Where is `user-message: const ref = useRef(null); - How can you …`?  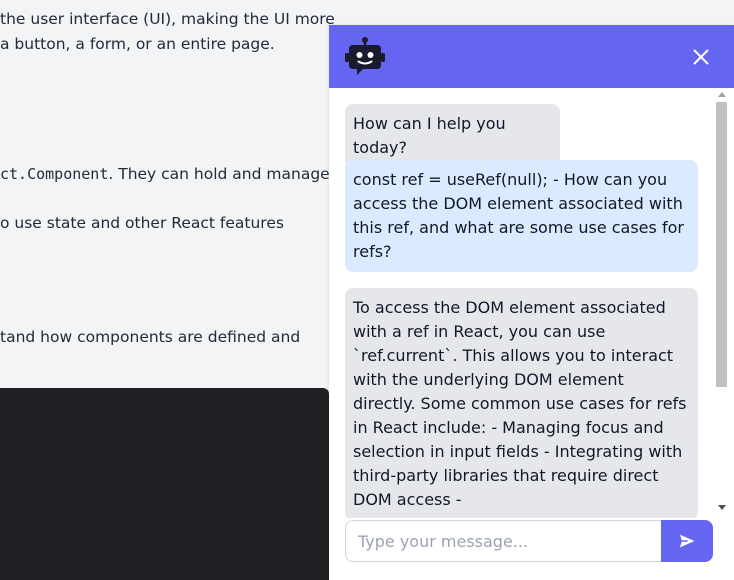 user-message: const ref = useRef(null); - How can you … is located at coordinates (521, 216).